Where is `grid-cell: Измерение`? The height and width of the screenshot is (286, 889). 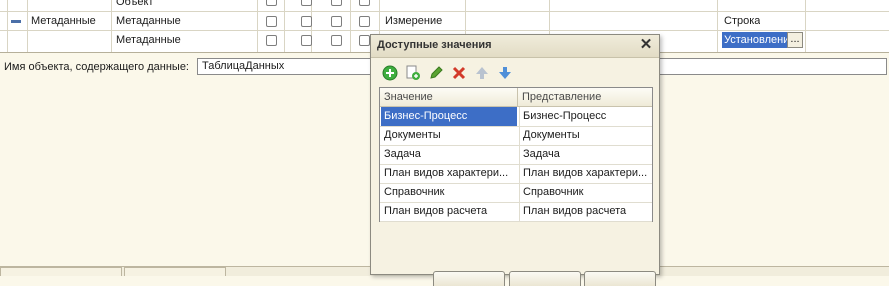 grid-cell: Измерение is located at coordinates (414, 21).